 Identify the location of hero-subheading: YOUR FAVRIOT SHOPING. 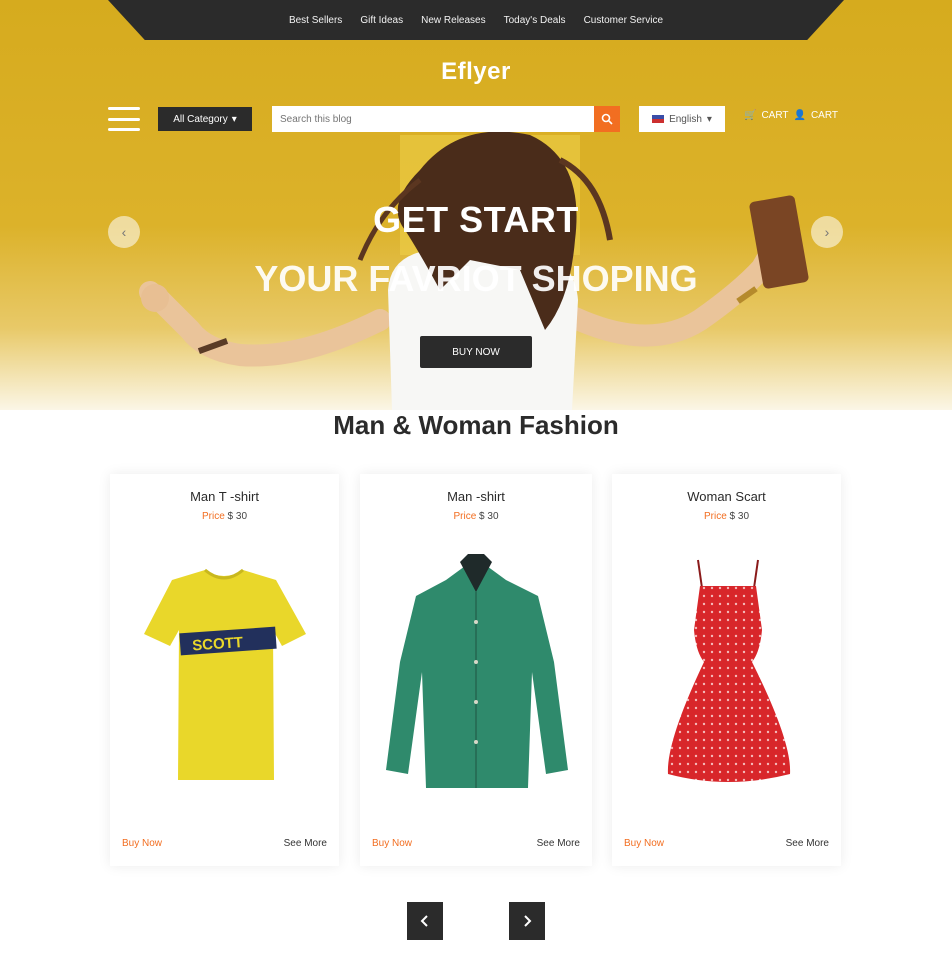
(476, 278).